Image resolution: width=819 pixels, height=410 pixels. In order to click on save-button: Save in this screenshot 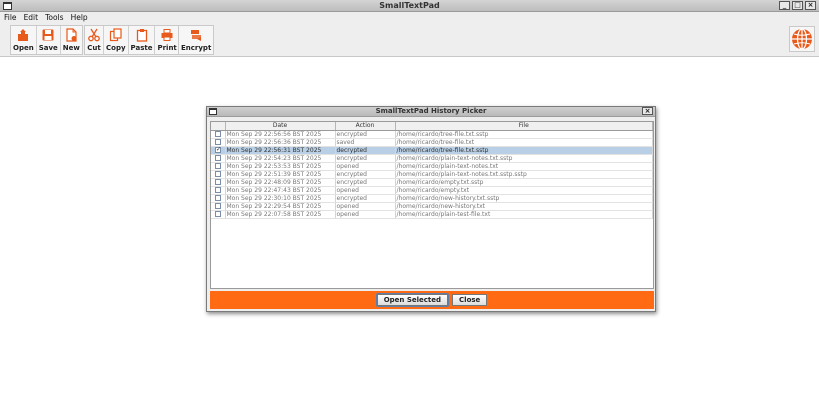, I will do `click(49, 40)`.